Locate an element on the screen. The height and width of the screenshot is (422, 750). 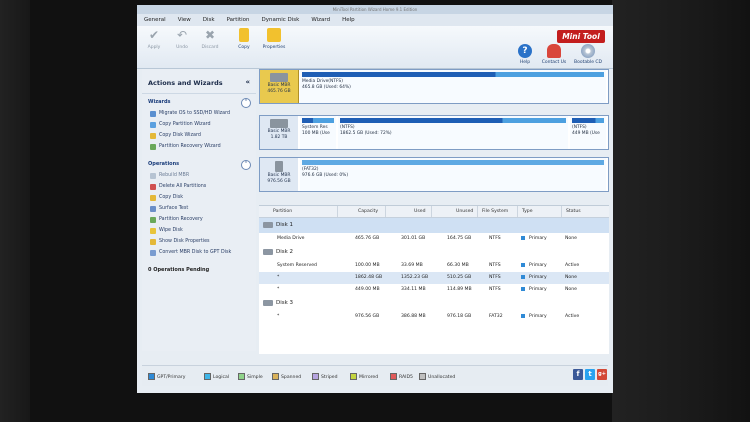
collapse-wizards-icon: ⌃ is located at coordinates (246, 103).